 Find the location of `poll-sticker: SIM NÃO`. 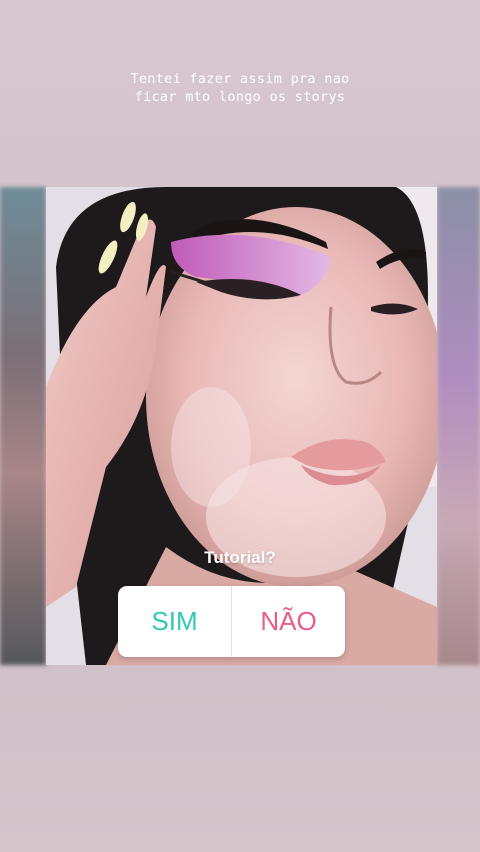

poll-sticker: SIM NÃO is located at coordinates (231, 621).